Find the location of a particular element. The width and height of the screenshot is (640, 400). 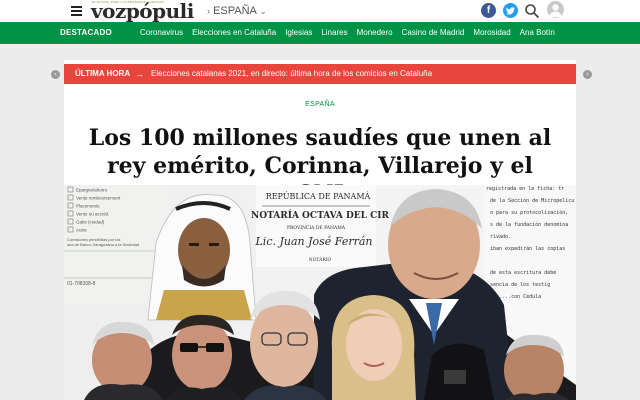

twitter-icon is located at coordinates (510, 10).